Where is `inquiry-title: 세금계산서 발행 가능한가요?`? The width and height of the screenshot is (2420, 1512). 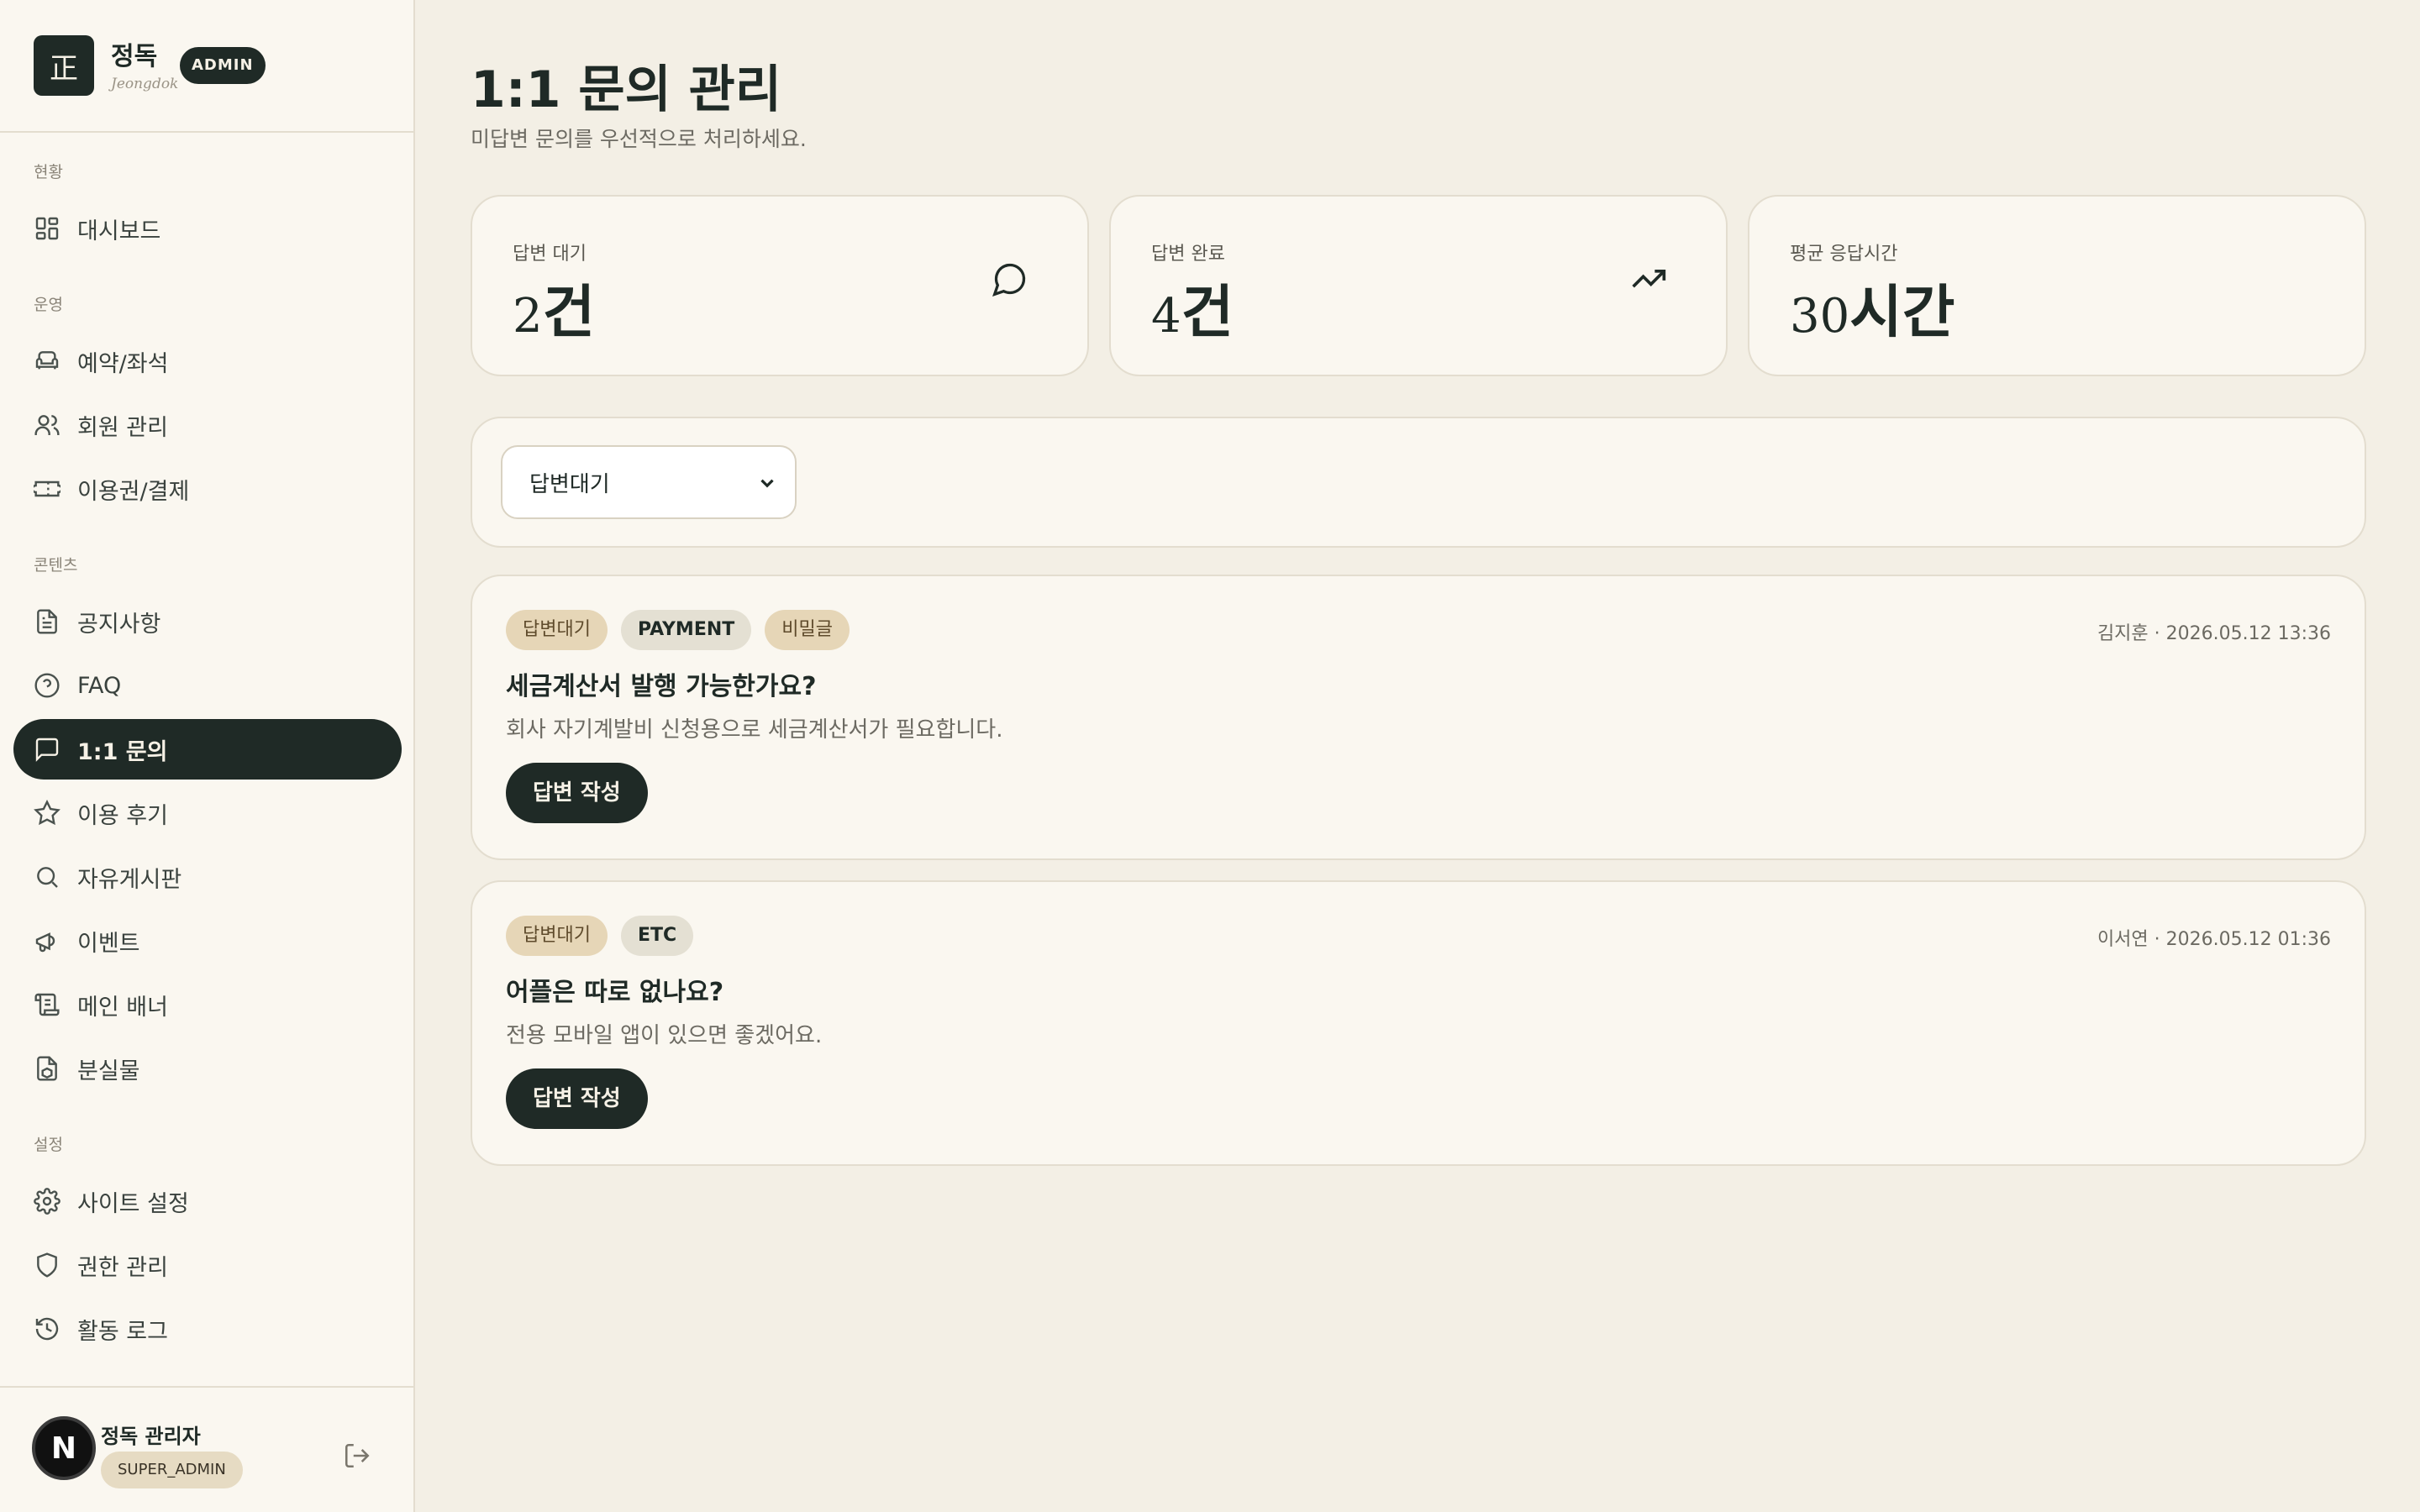 inquiry-title: 세금계산서 발행 가능한가요? is located at coordinates (661, 686).